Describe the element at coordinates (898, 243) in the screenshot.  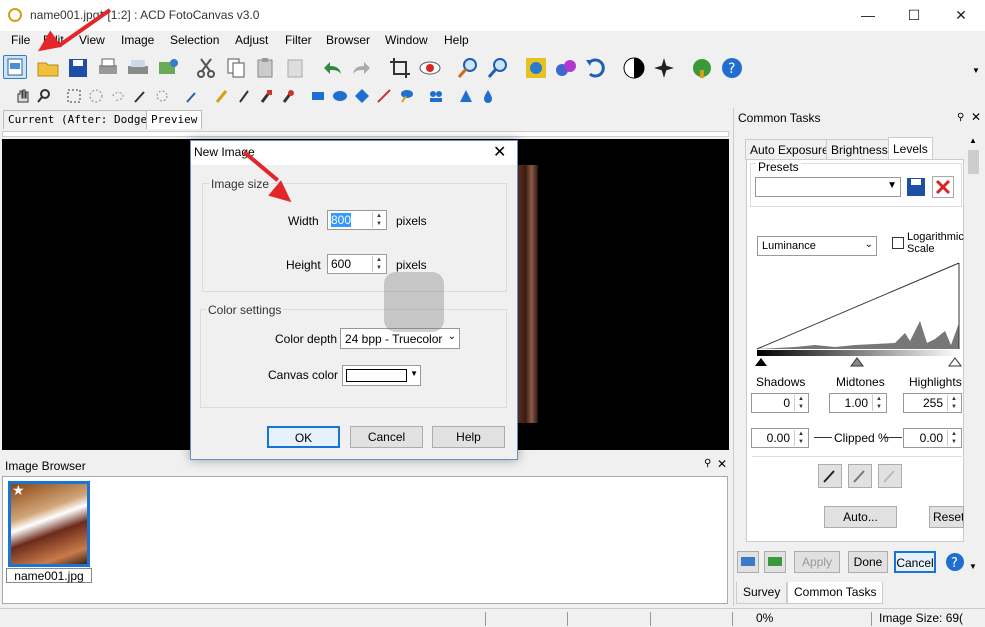
I see `logarithmic-checkbox` at that location.